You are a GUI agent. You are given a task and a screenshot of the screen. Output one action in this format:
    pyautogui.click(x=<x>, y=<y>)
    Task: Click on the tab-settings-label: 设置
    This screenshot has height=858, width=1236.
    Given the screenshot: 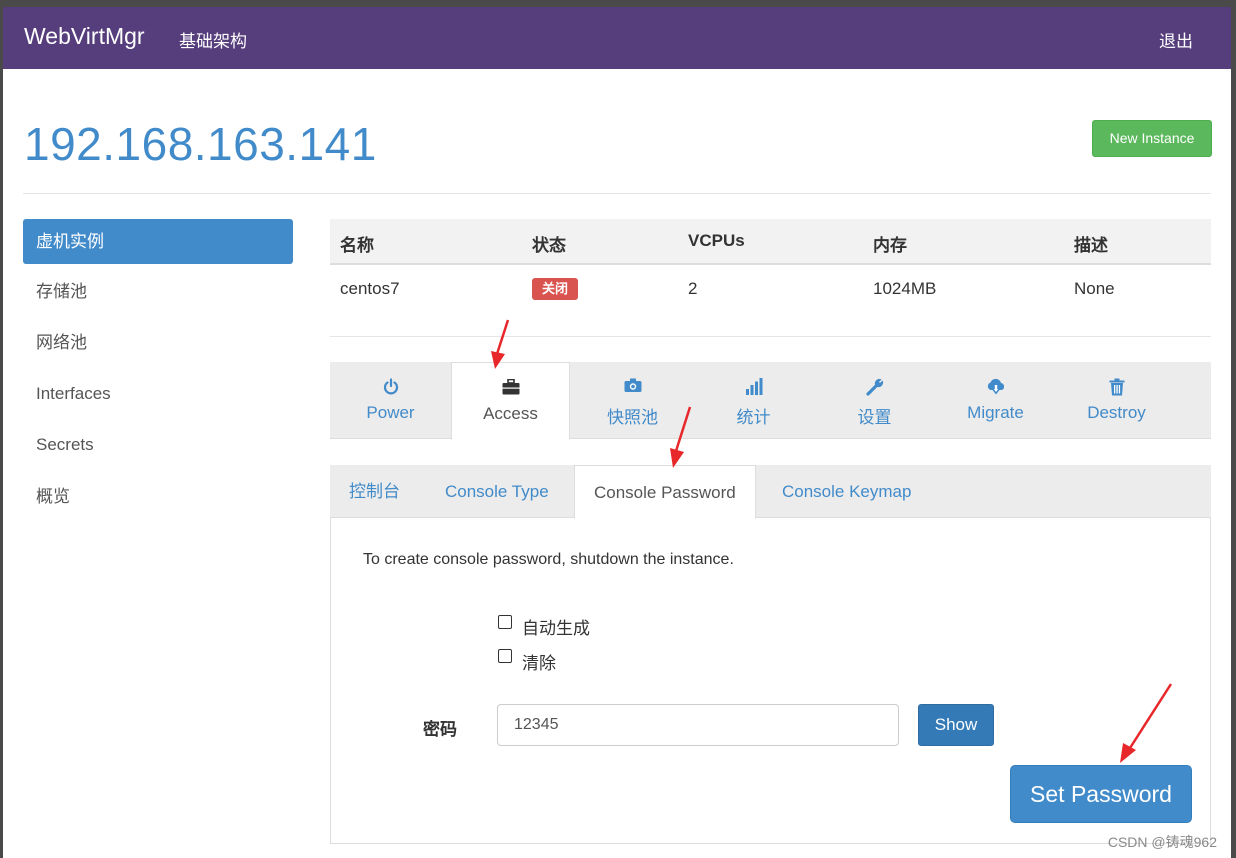 What is the action you would take?
    pyautogui.click(x=874, y=417)
    